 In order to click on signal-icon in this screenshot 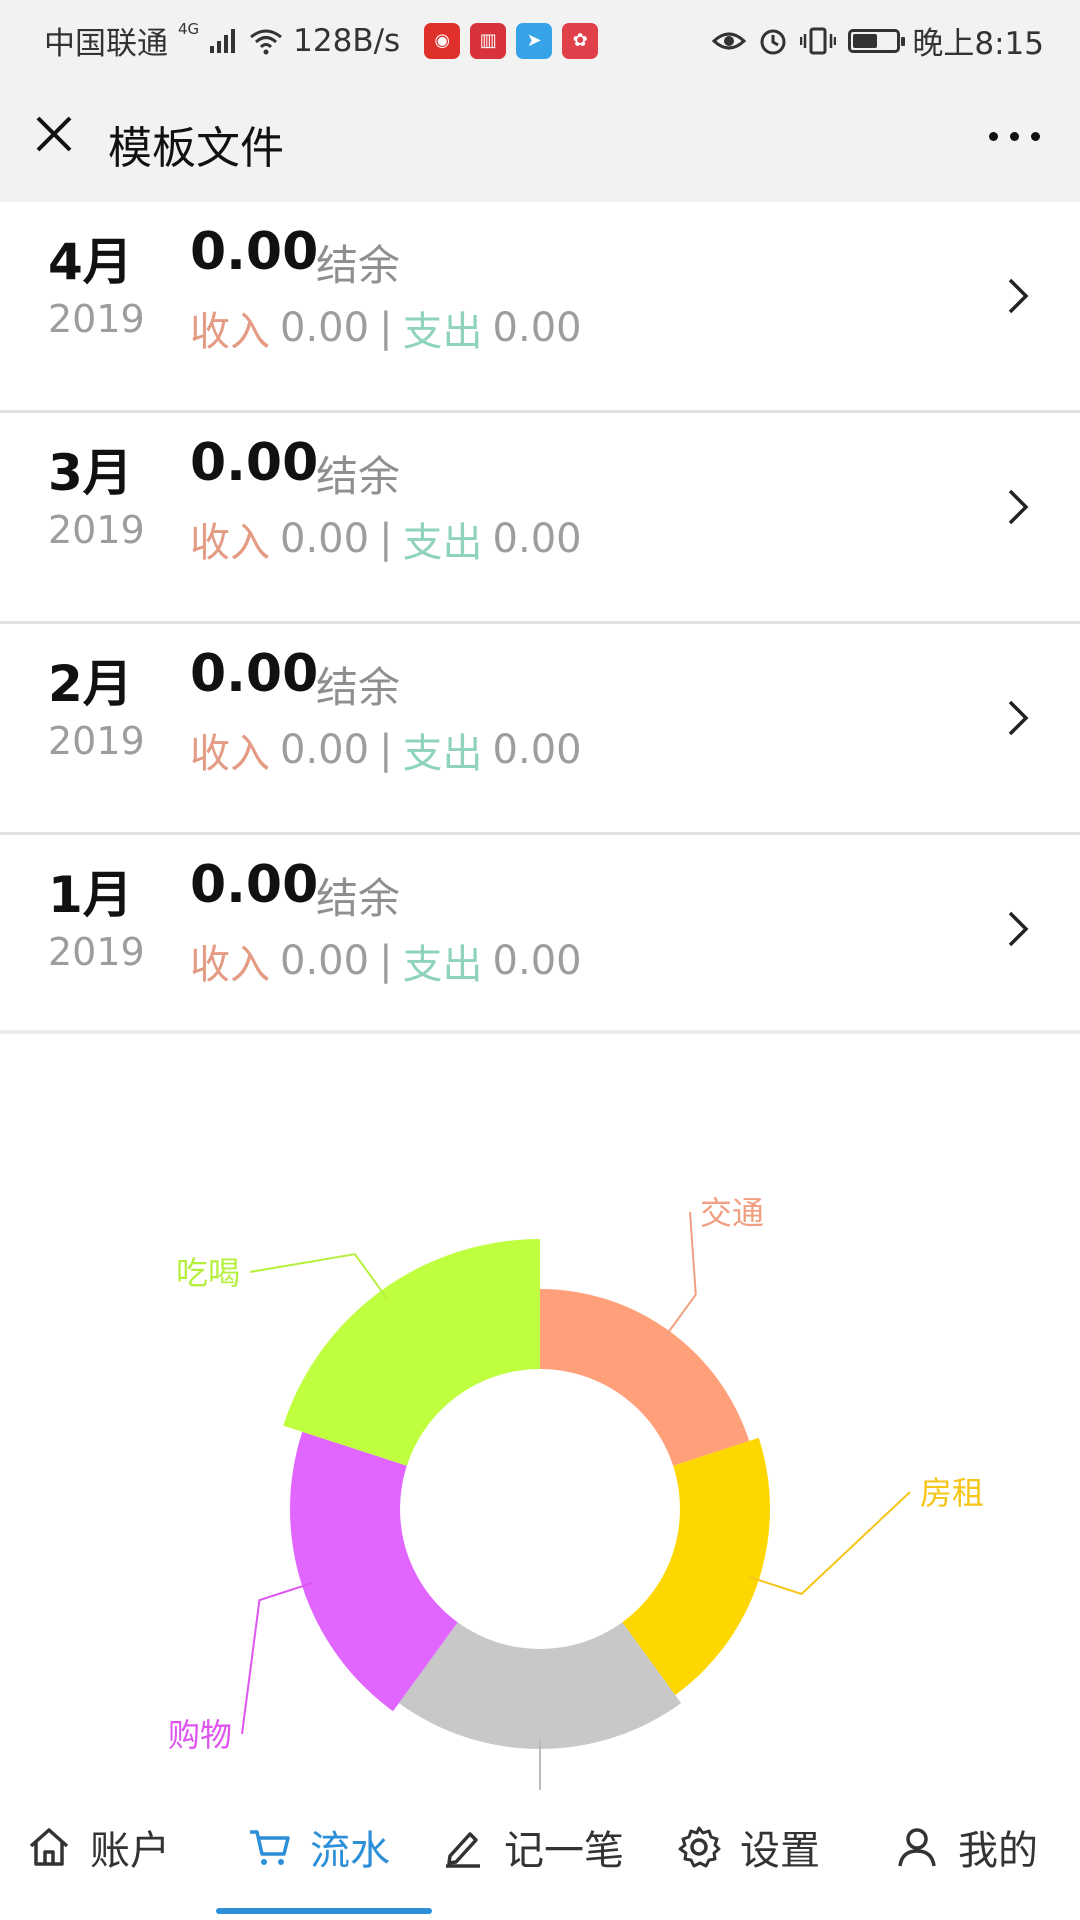, I will do `click(223, 40)`.